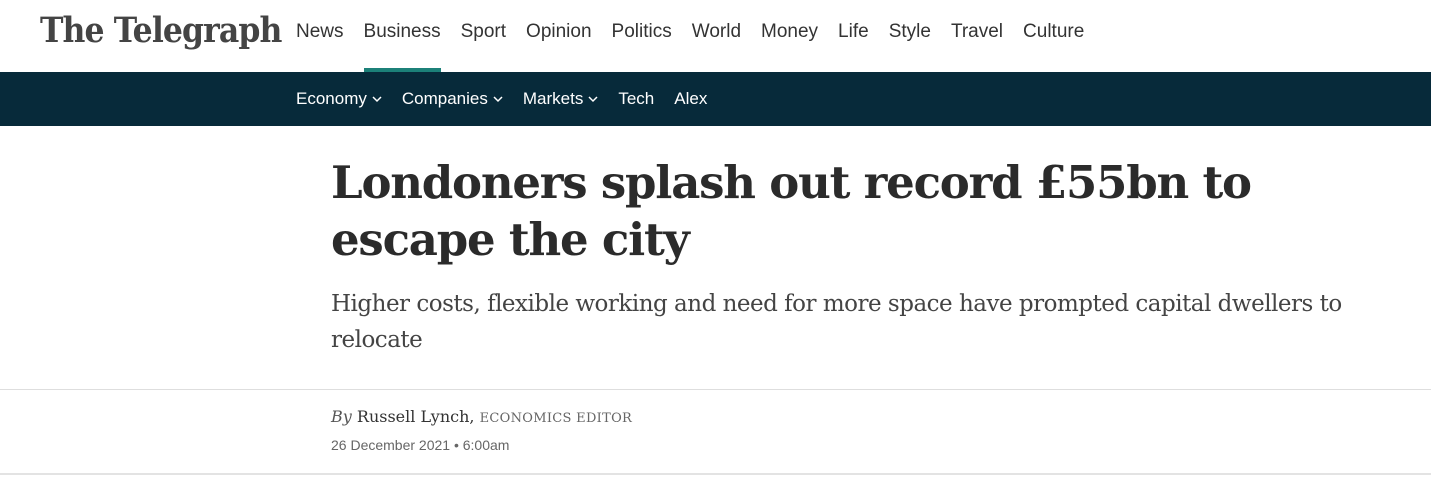  I want to click on nav-item-news: News, so click(320, 36).